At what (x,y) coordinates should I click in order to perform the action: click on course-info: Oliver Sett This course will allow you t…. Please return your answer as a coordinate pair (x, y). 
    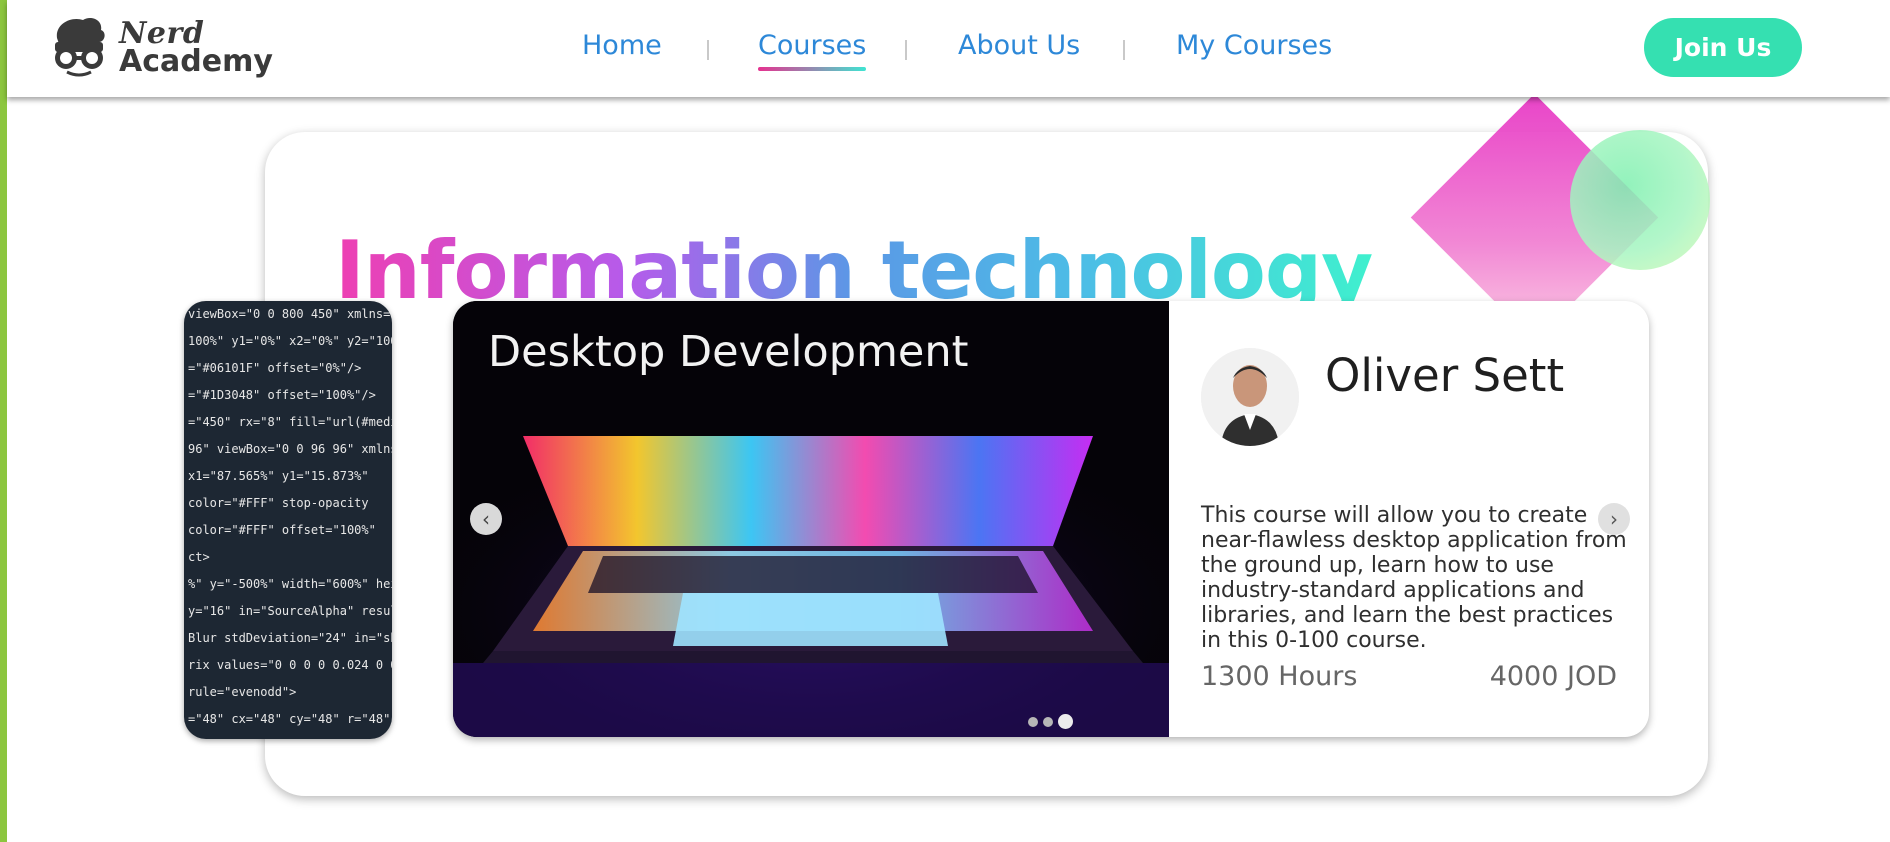
    Looking at the image, I should click on (1409, 519).